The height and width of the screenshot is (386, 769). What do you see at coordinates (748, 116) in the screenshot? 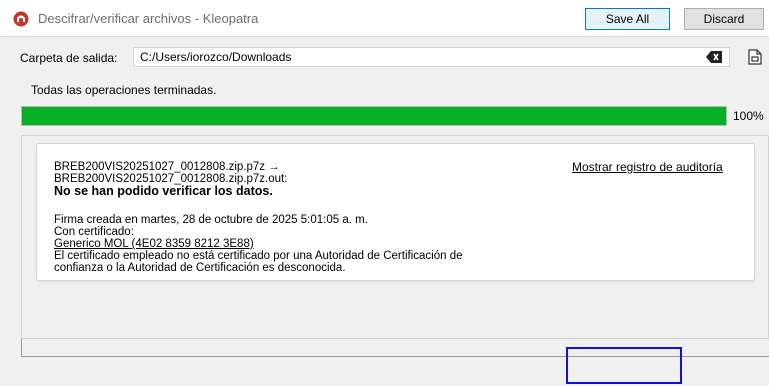
I see `progress-percent: 100%` at bounding box center [748, 116].